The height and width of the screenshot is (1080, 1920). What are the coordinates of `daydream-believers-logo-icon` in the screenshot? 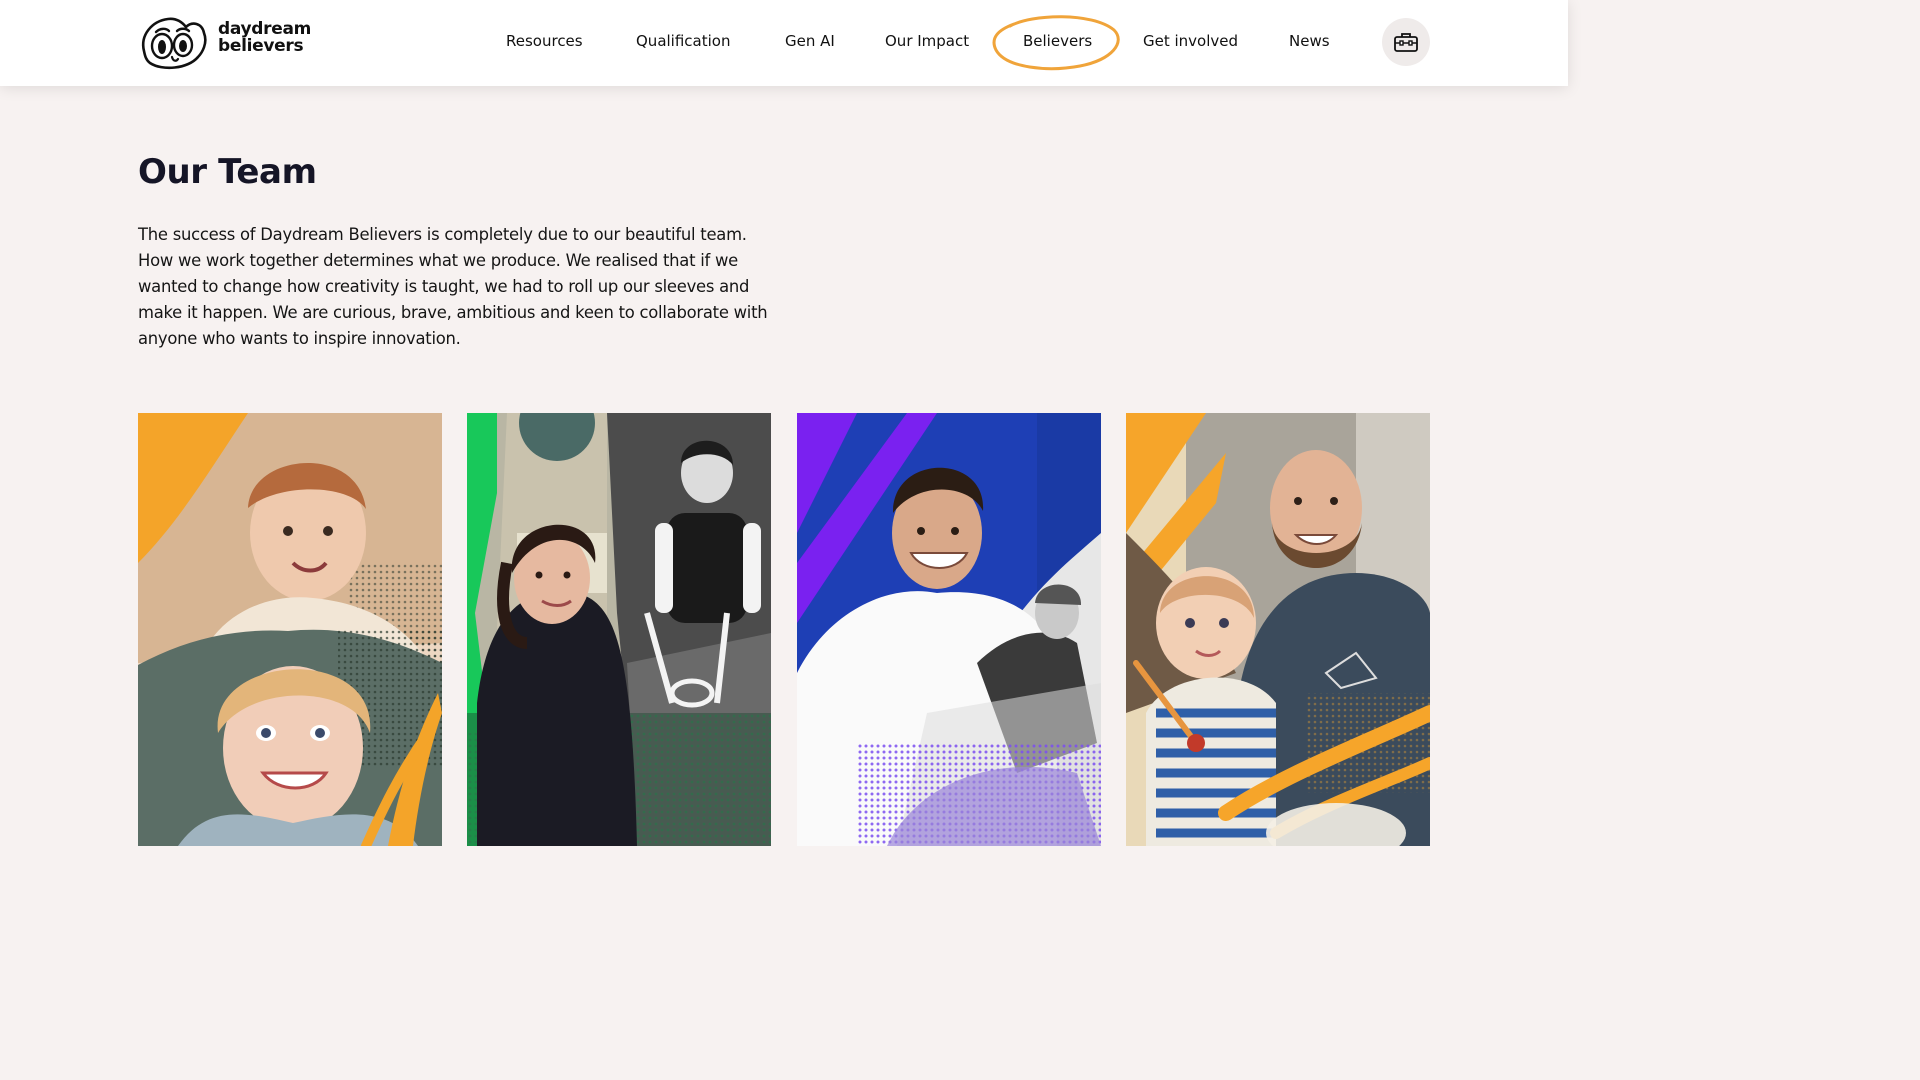 It's located at (174, 43).